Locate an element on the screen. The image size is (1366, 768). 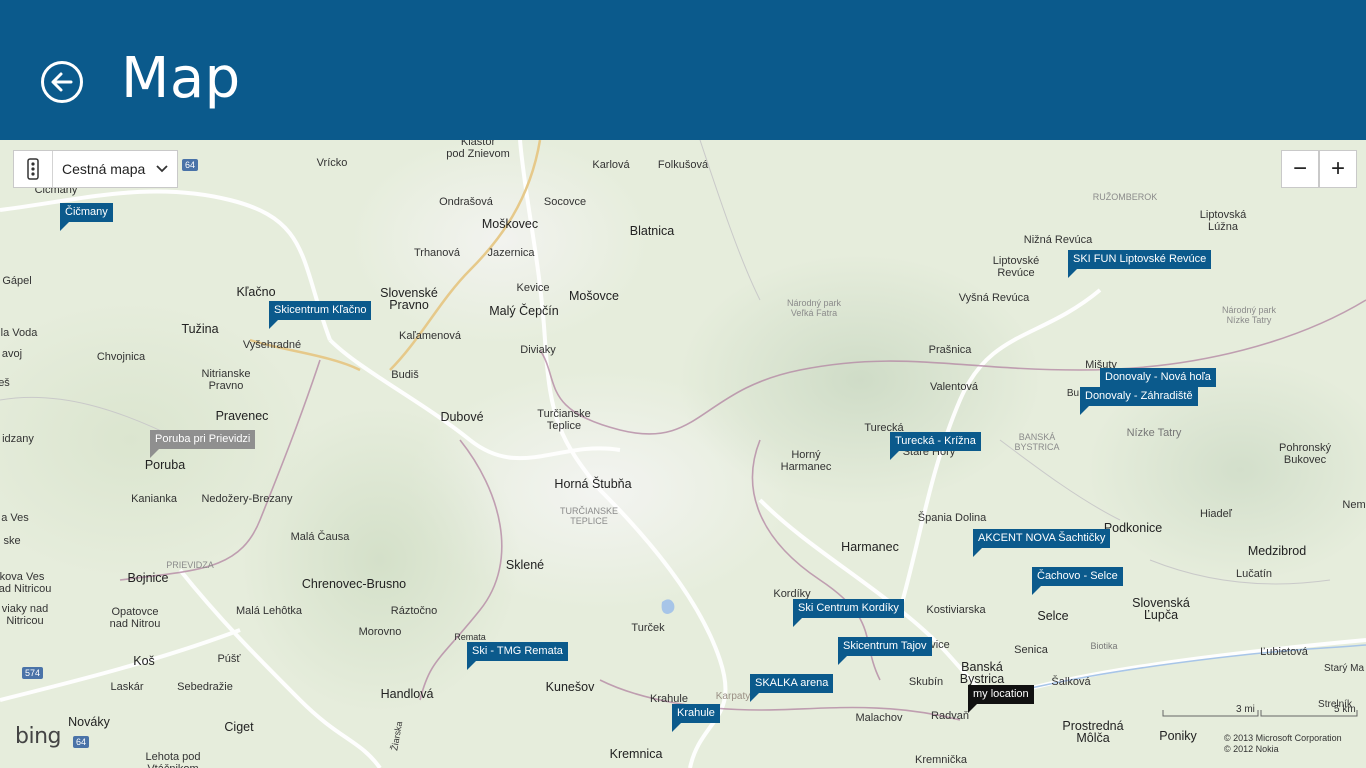
town-label: Ľubietová is located at coordinates (1284, 652).